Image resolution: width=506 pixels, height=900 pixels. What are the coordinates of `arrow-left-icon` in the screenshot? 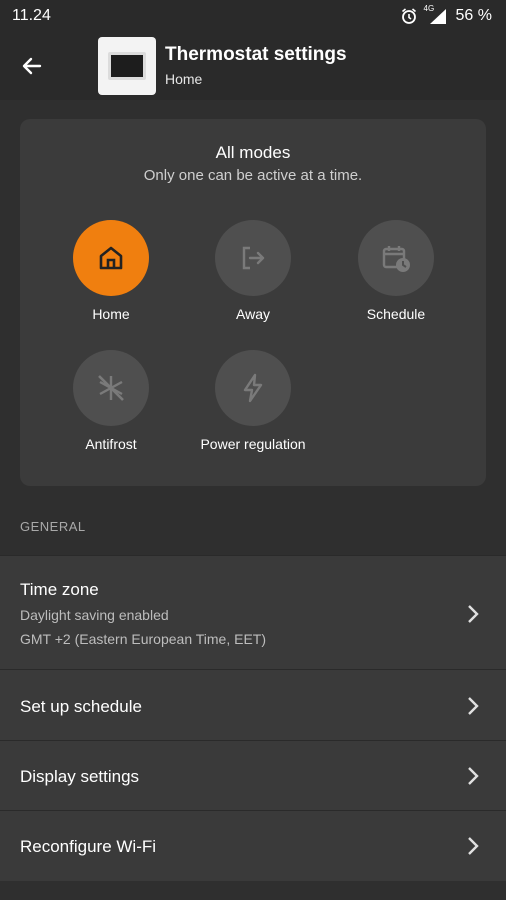 It's located at (32, 66).